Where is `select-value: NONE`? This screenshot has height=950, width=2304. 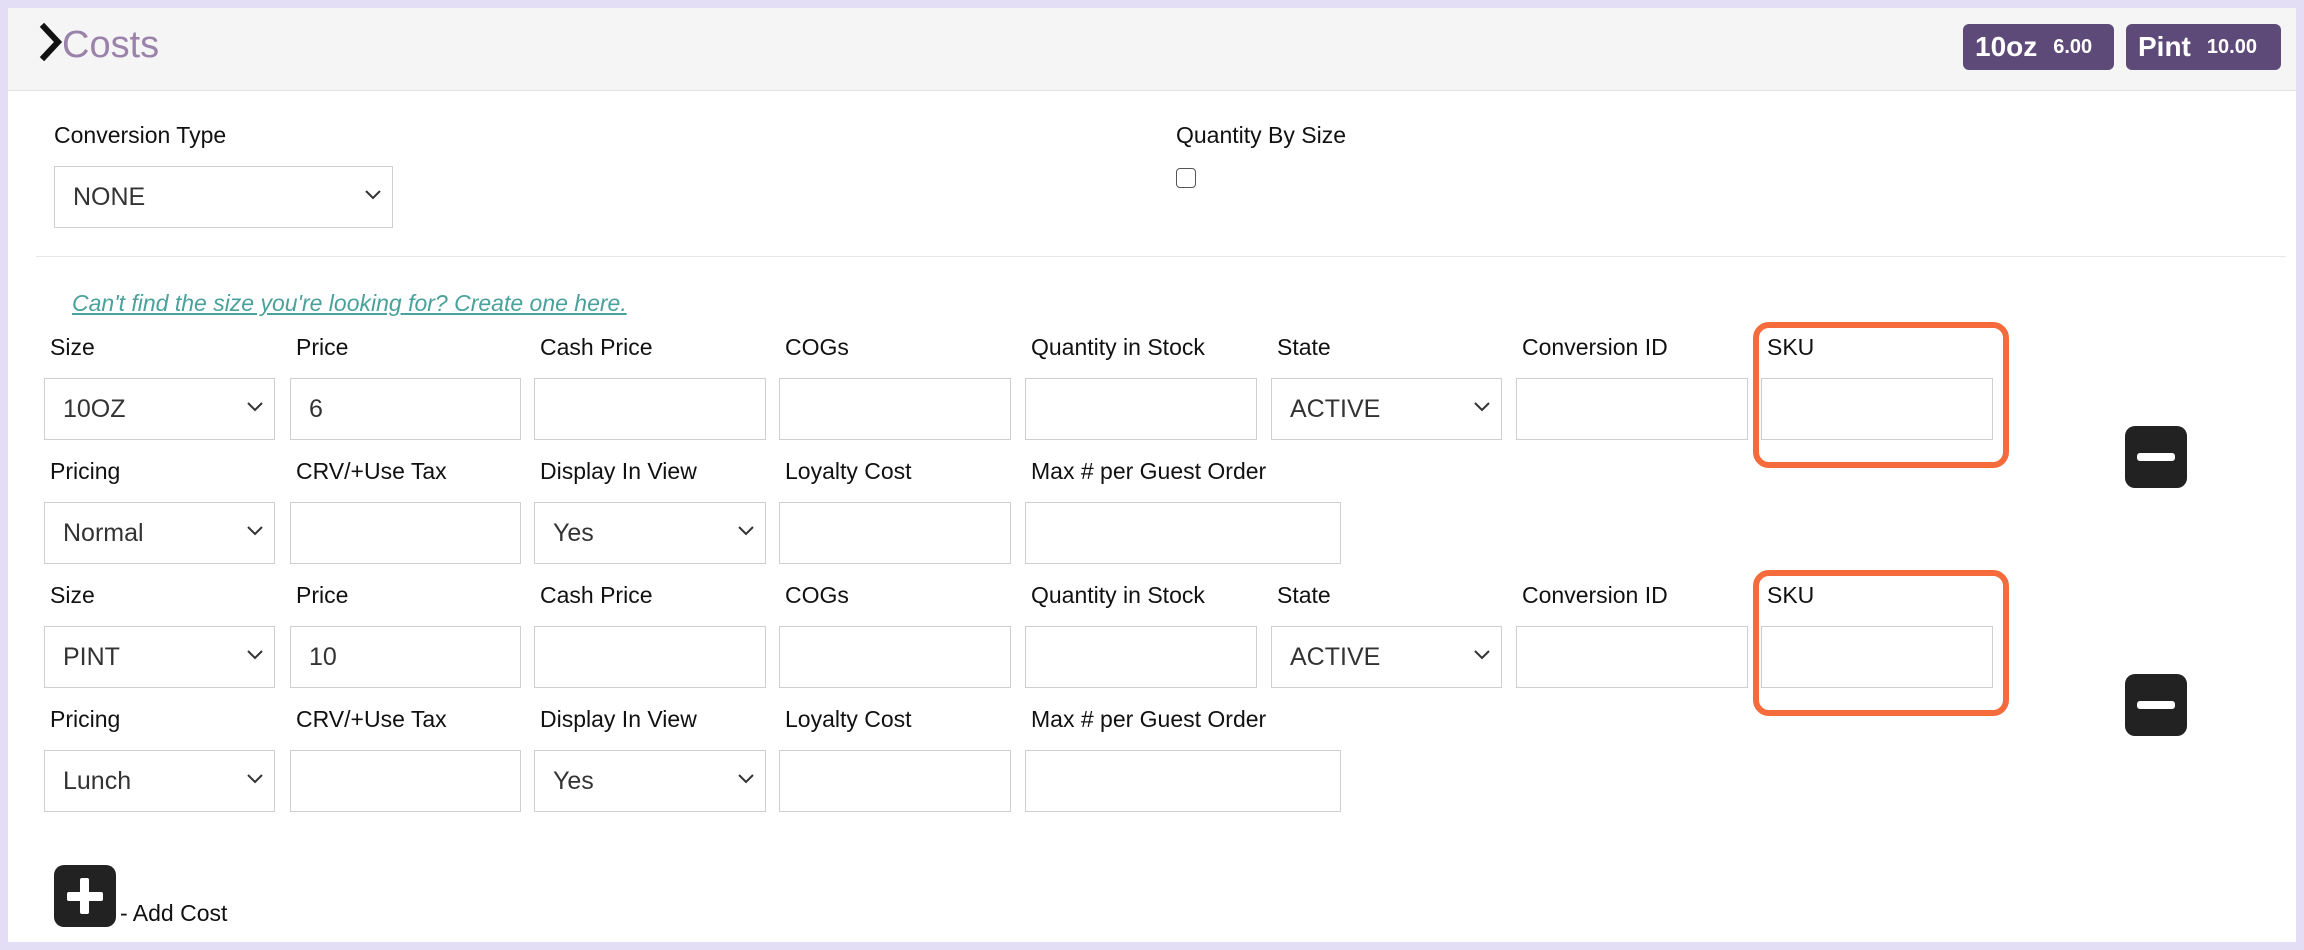
select-value: NONE is located at coordinates (109, 197).